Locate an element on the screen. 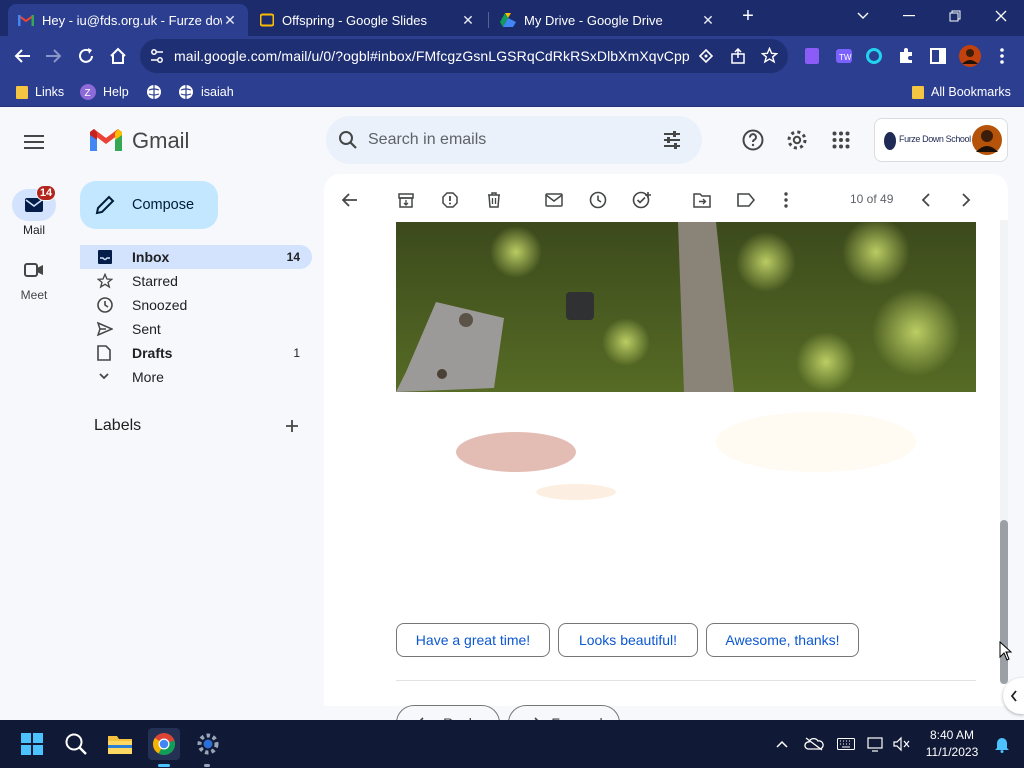 This screenshot has height=768, width=1024. back-icon is located at coordinates (22, 56).